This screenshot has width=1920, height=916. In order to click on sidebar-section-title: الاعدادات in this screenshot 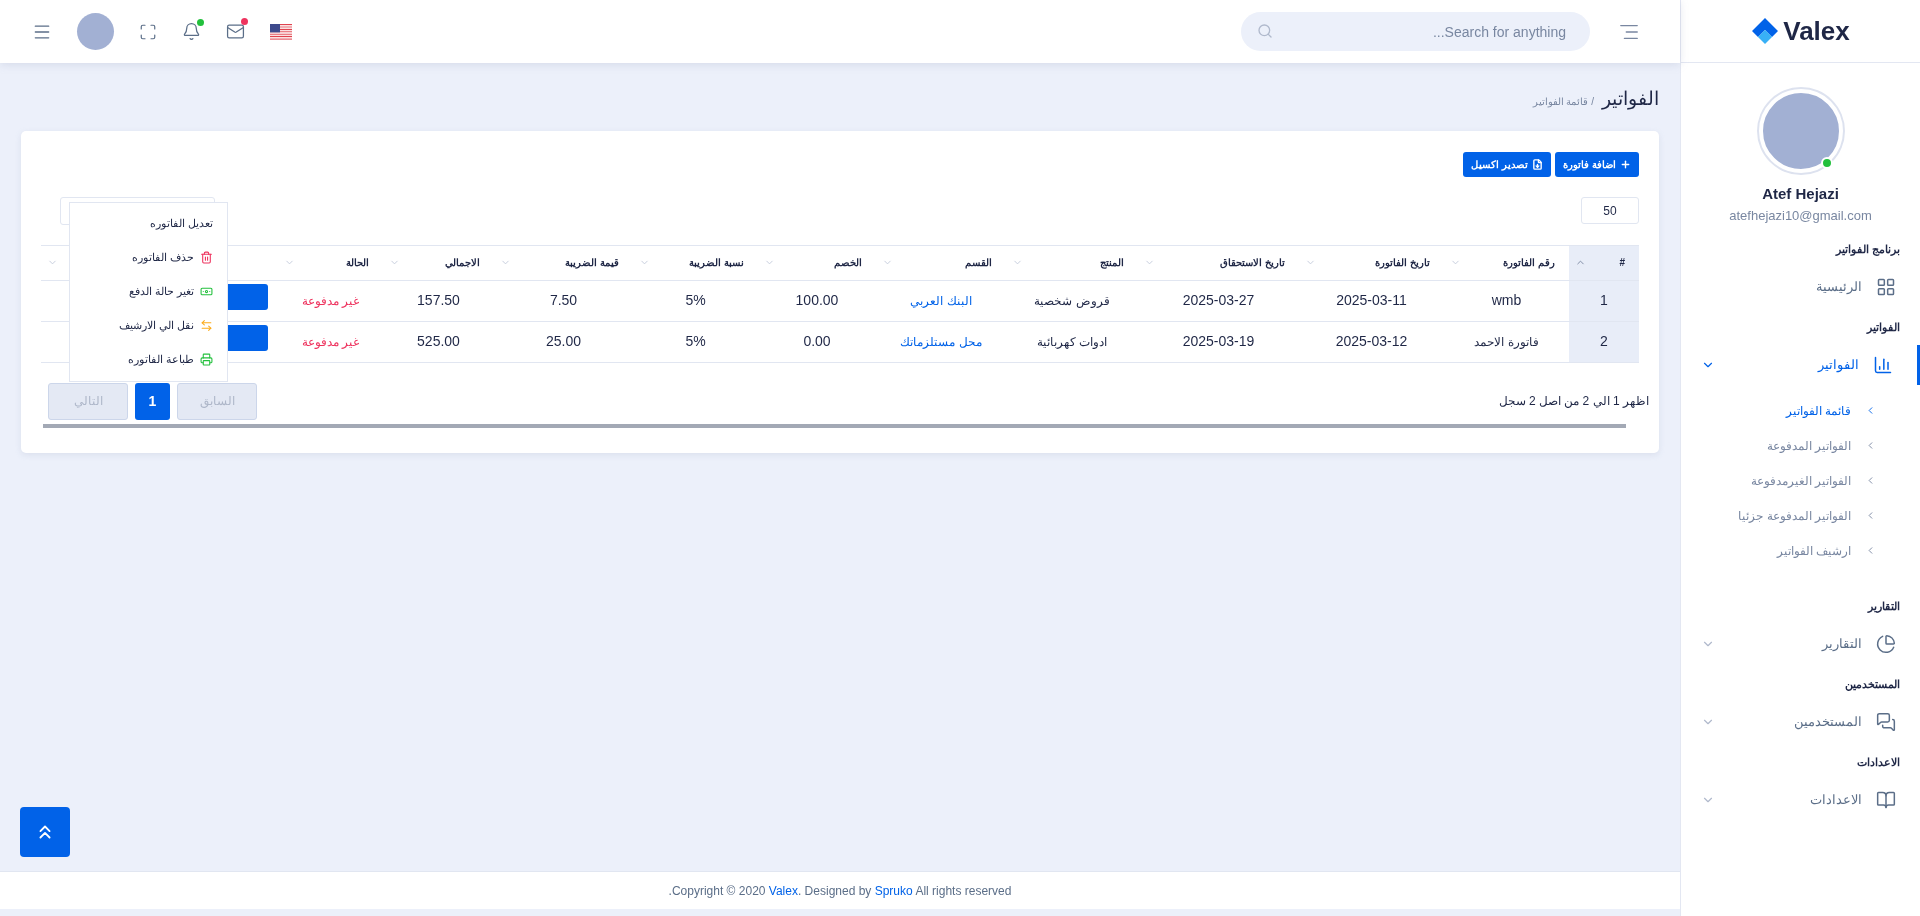, I will do `click(1878, 762)`.